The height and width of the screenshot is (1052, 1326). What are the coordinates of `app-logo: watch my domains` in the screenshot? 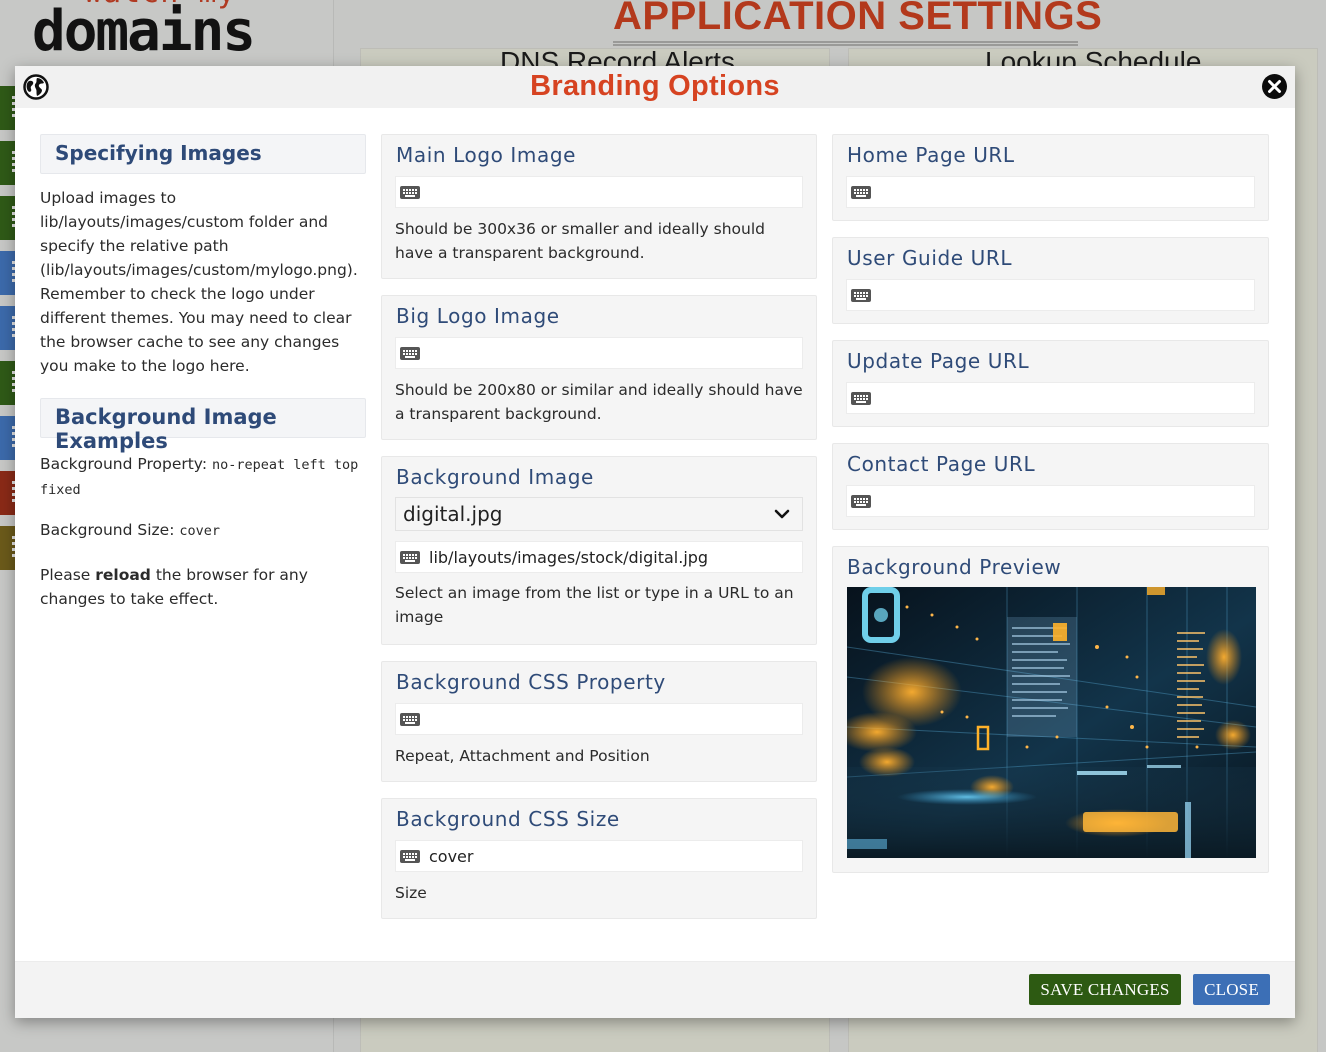 It's located at (167, 30).